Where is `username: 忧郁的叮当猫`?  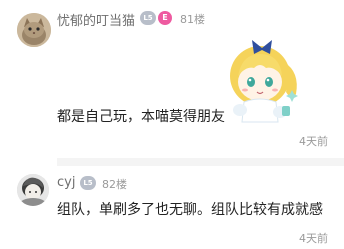
username: 忧郁的叮当猫 is located at coordinates (96, 19).